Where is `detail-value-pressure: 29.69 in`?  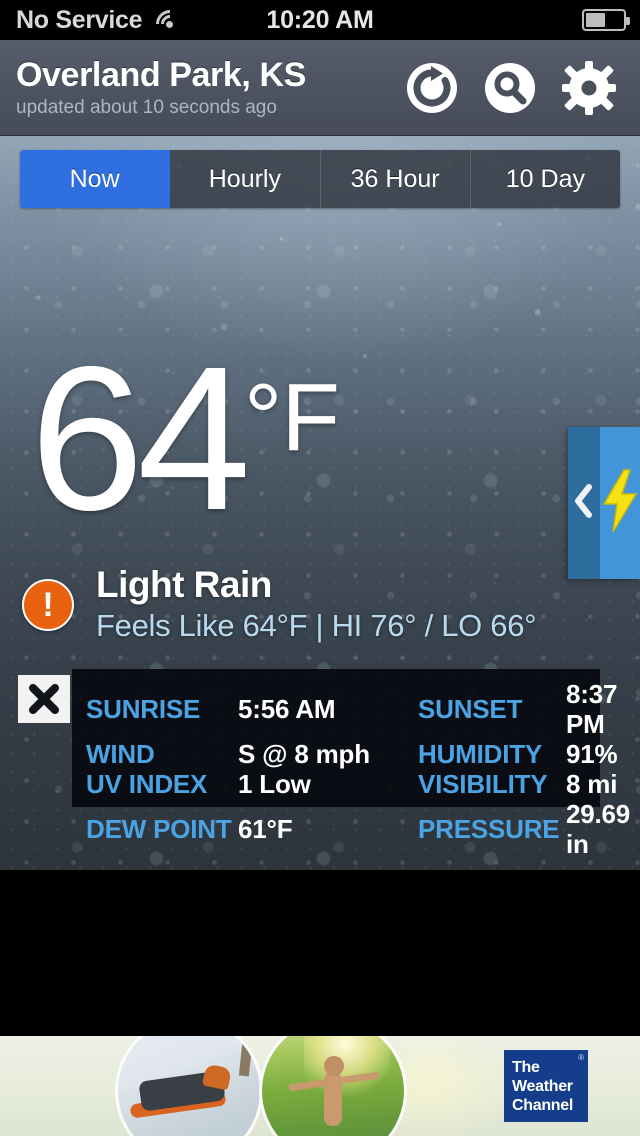 detail-value-pressure: 29.69 in is located at coordinates (598, 829).